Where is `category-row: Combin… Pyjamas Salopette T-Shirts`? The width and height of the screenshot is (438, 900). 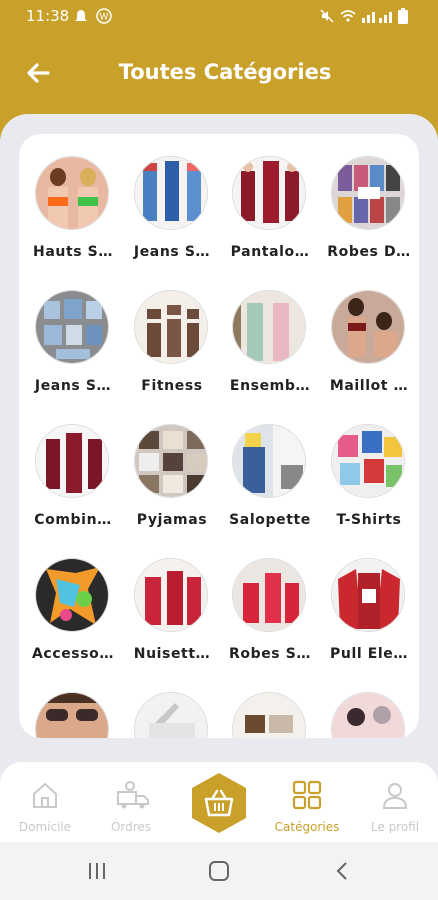 category-row: Combin… Pyjamas Salopette T-Shirts is located at coordinates (219, 491).